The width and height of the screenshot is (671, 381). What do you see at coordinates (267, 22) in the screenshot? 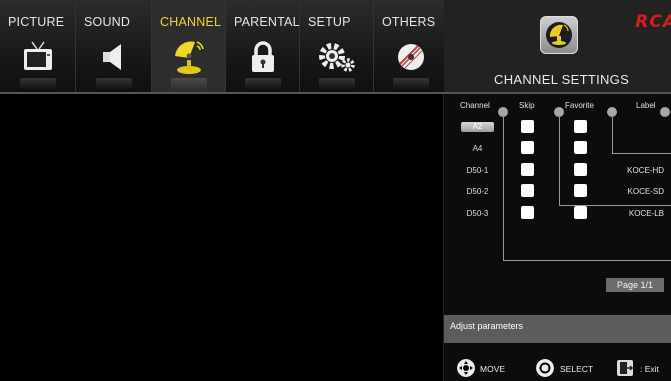
I see `tab-parental-label: PARENTAL` at bounding box center [267, 22].